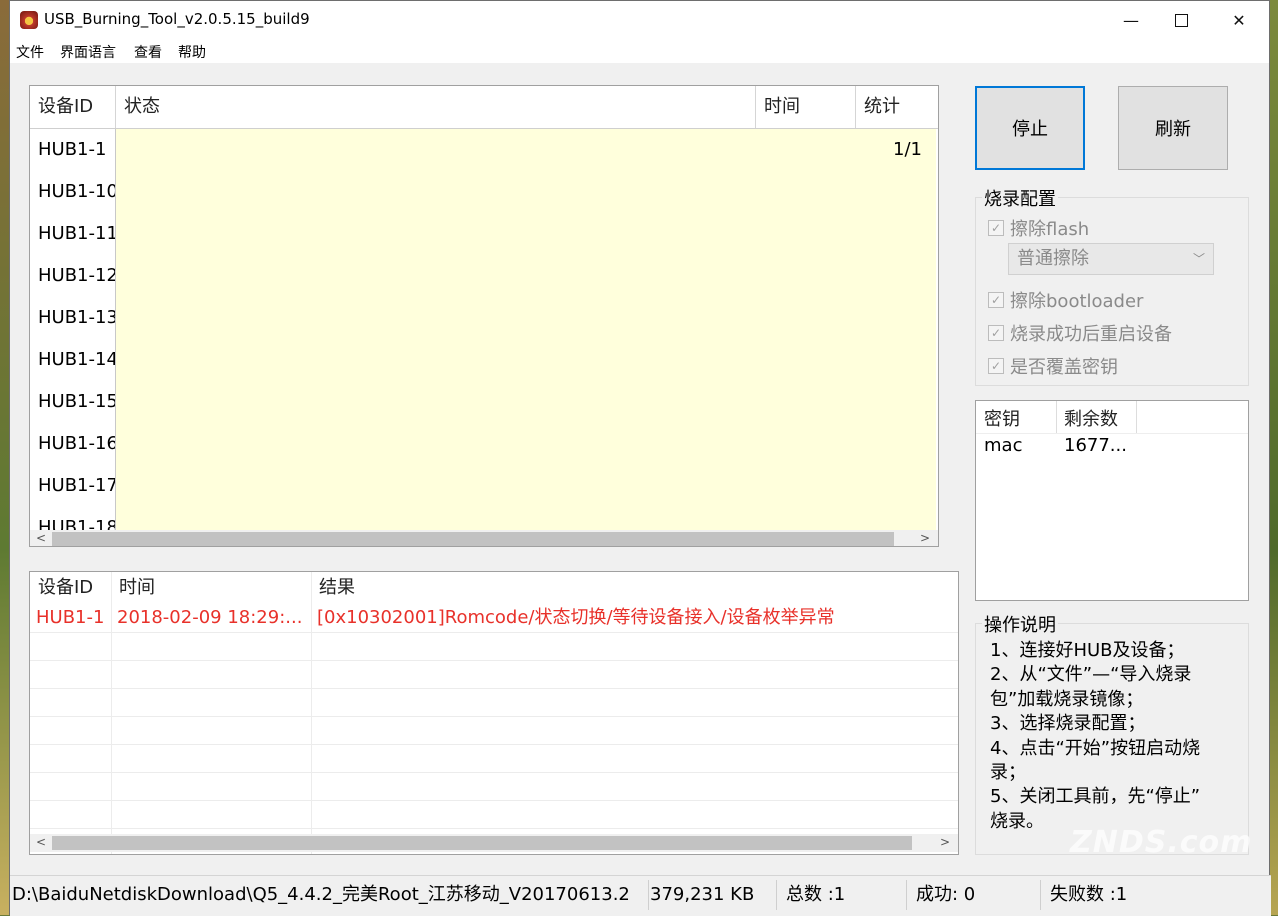 The height and width of the screenshot is (916, 1278). I want to click on col-device-id: 设备ID, so click(73, 107).